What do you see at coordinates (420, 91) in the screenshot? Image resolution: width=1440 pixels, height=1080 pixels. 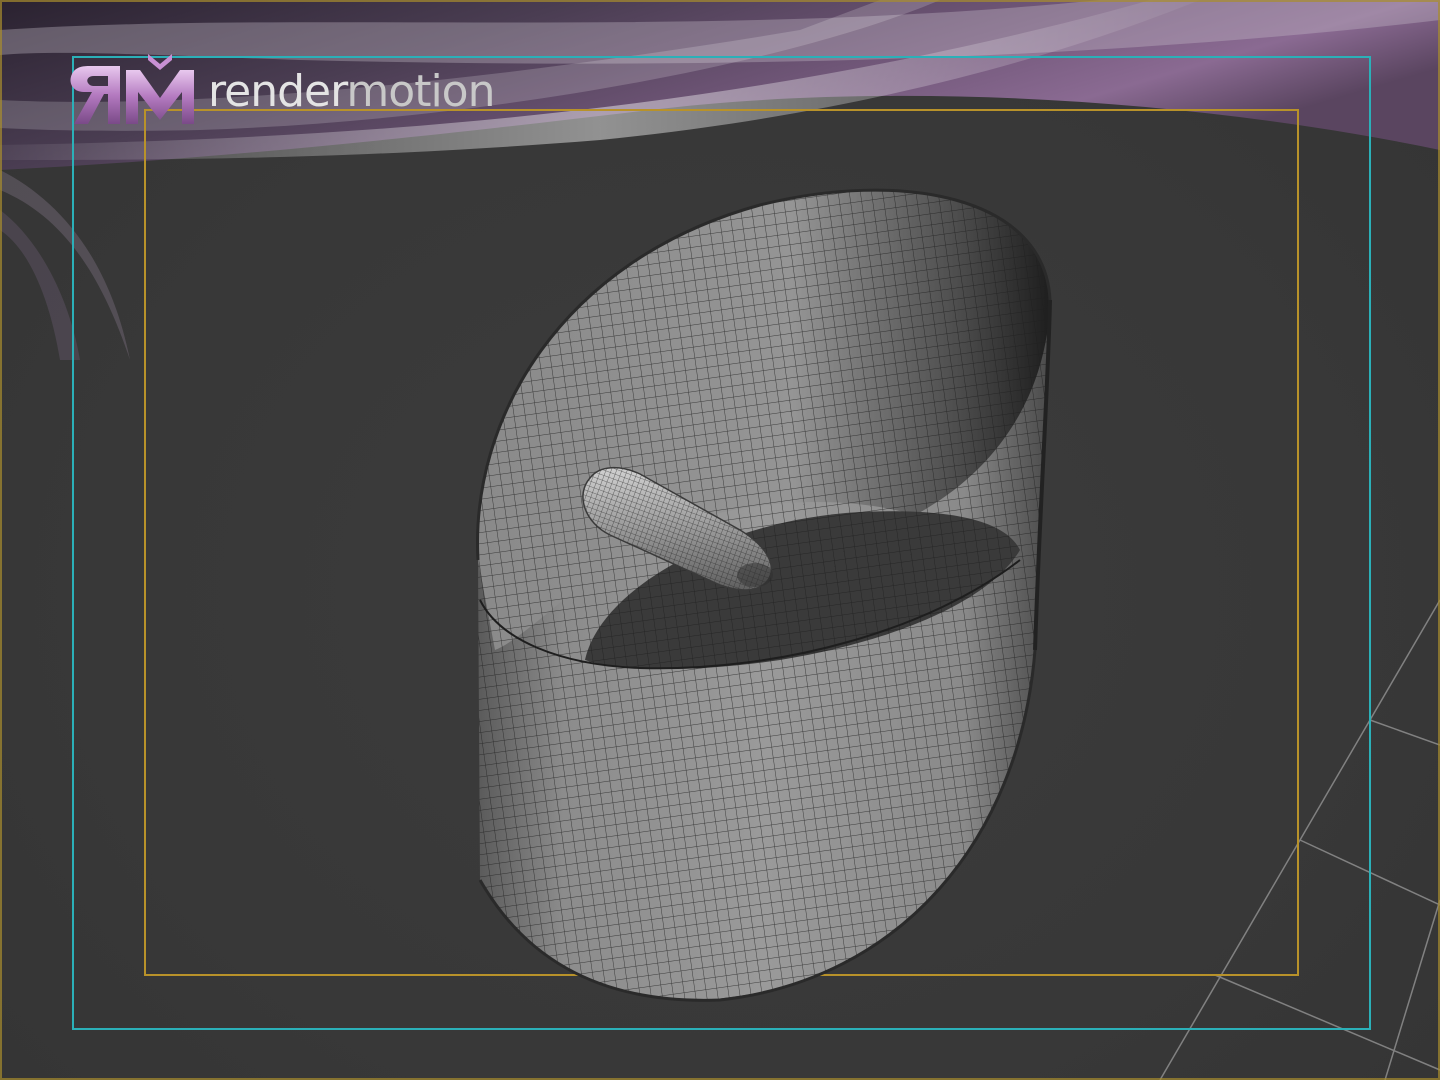 I see `brand-word-motion: motion` at bounding box center [420, 91].